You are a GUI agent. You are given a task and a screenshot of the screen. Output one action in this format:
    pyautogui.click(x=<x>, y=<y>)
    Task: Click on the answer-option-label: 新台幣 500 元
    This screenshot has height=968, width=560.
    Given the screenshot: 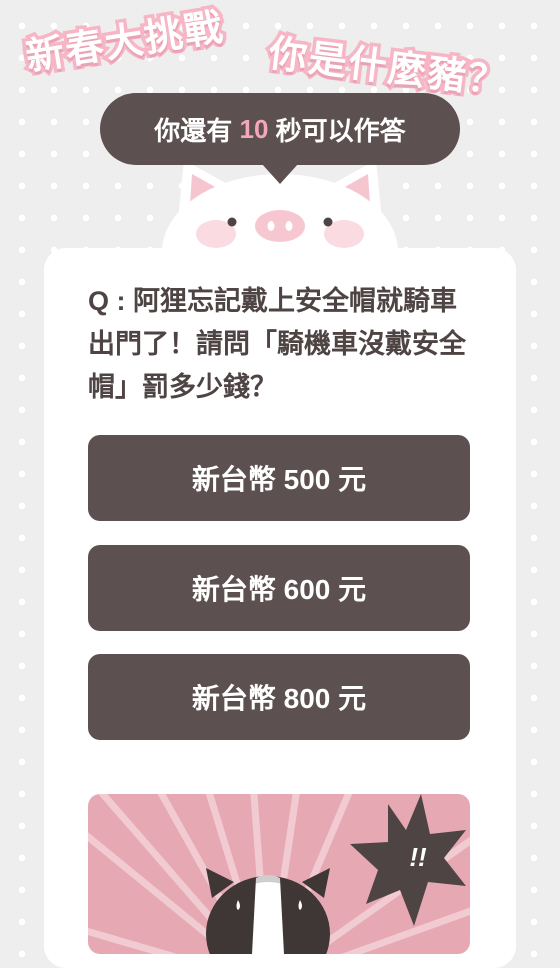 What is the action you would take?
    pyautogui.click(x=279, y=479)
    